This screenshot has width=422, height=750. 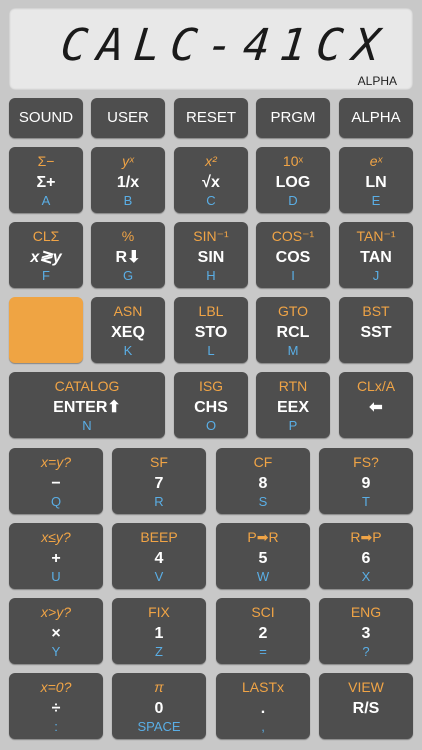 What do you see at coordinates (46, 180) in the screenshot?
I see `sigma-plus-key: Σ− Σ+ A` at bounding box center [46, 180].